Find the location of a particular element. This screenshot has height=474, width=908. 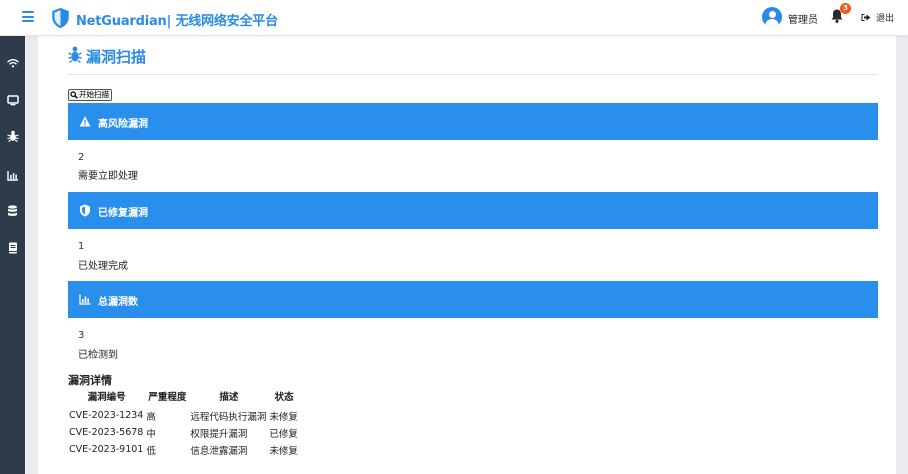

vuln-severity: 低 is located at coordinates (151, 451).